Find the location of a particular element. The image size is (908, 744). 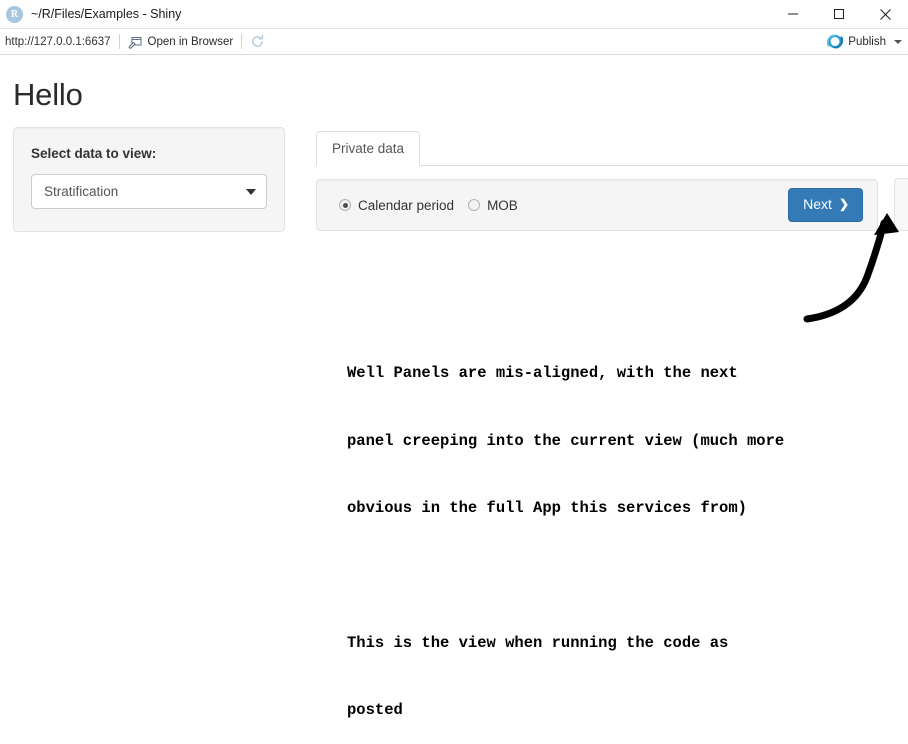

radio-calendar-period: Calendar period is located at coordinates (396, 205).